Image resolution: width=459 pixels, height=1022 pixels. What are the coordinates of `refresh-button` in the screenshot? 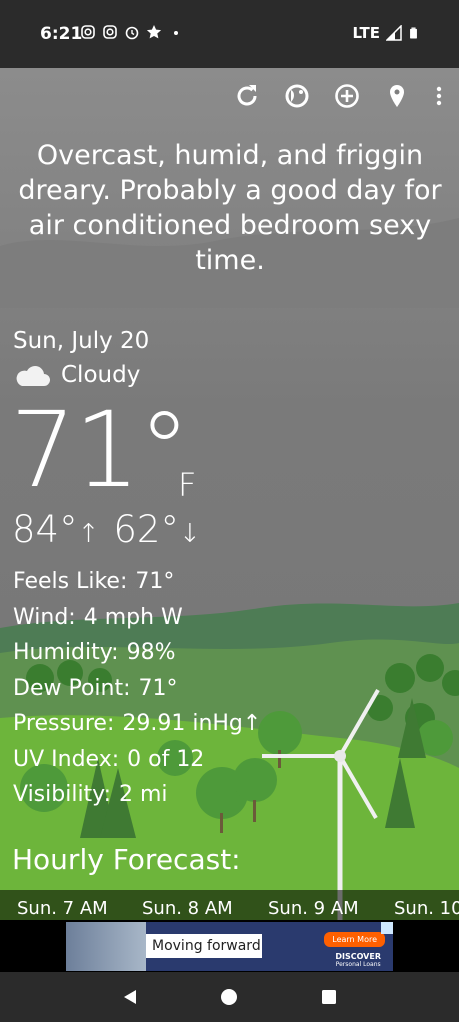 It's located at (247, 96).